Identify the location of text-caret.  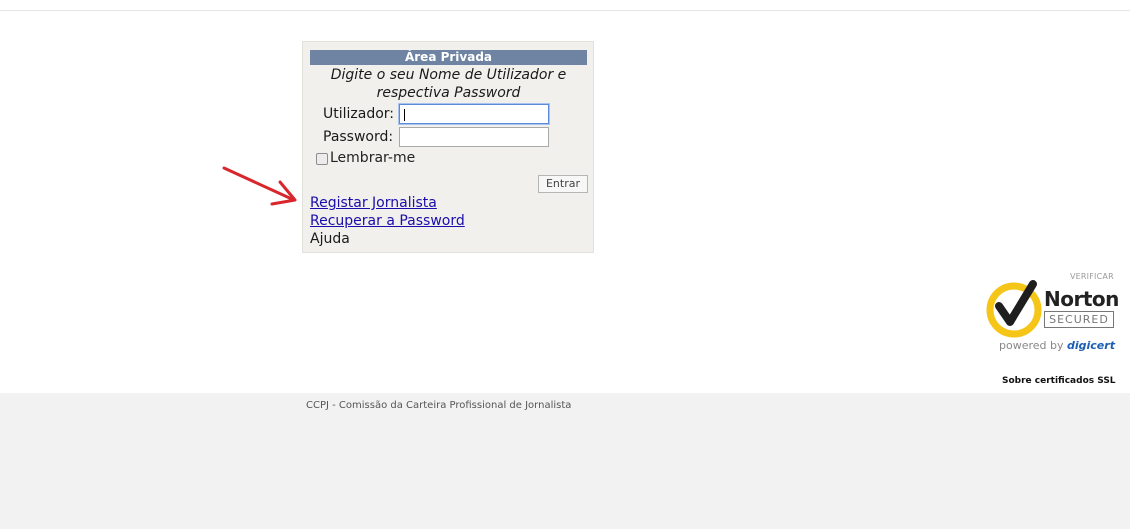
(404, 115).